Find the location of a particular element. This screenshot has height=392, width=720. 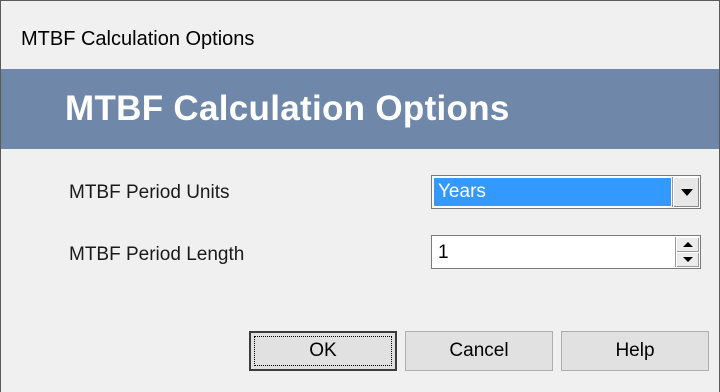

arrow-up-icon is located at coordinates (688, 244).